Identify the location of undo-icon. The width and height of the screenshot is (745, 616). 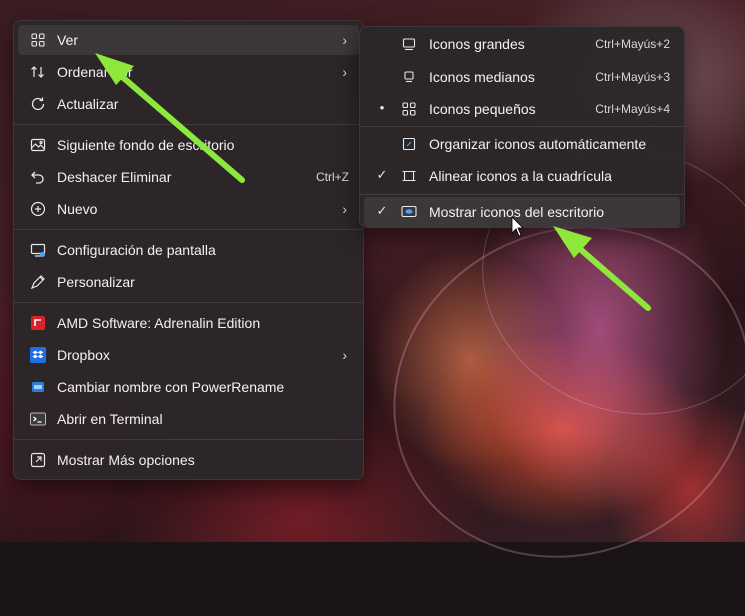
(38, 177).